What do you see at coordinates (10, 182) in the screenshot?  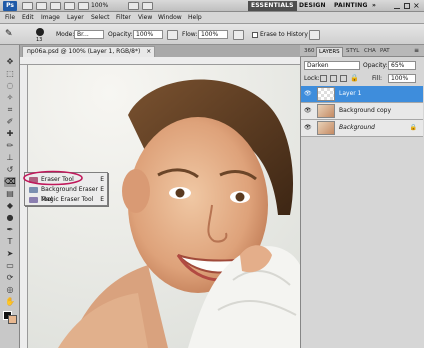 I see `eraser-tool-icon: ⌫` at bounding box center [10, 182].